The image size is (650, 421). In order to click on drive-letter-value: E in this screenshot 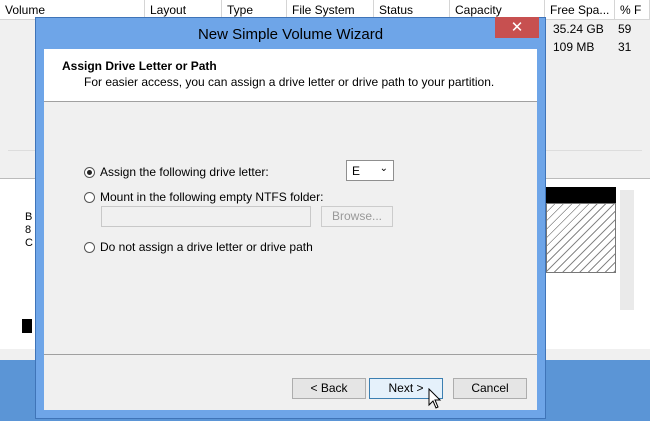, I will do `click(356, 171)`.